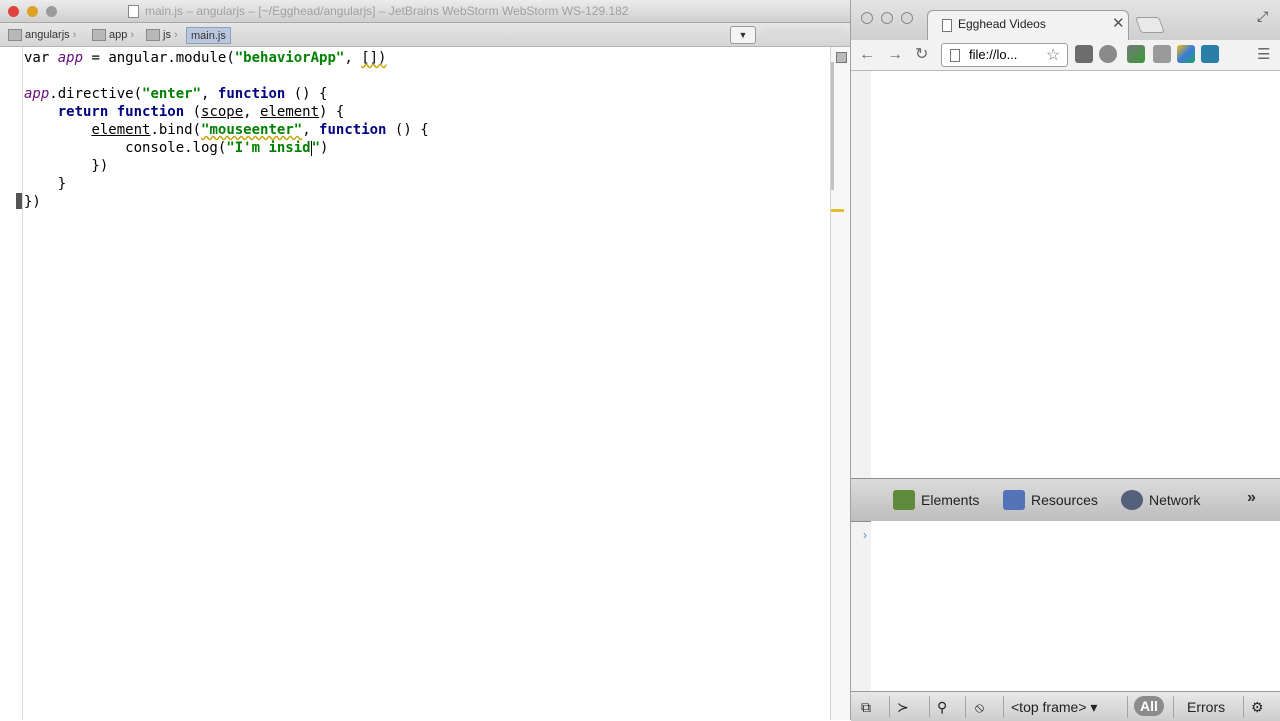 The width and height of the screenshot is (1280, 721). I want to click on browser-toolbar: ← → ↻ file://lo... ☆ ☰, so click(1065, 55).